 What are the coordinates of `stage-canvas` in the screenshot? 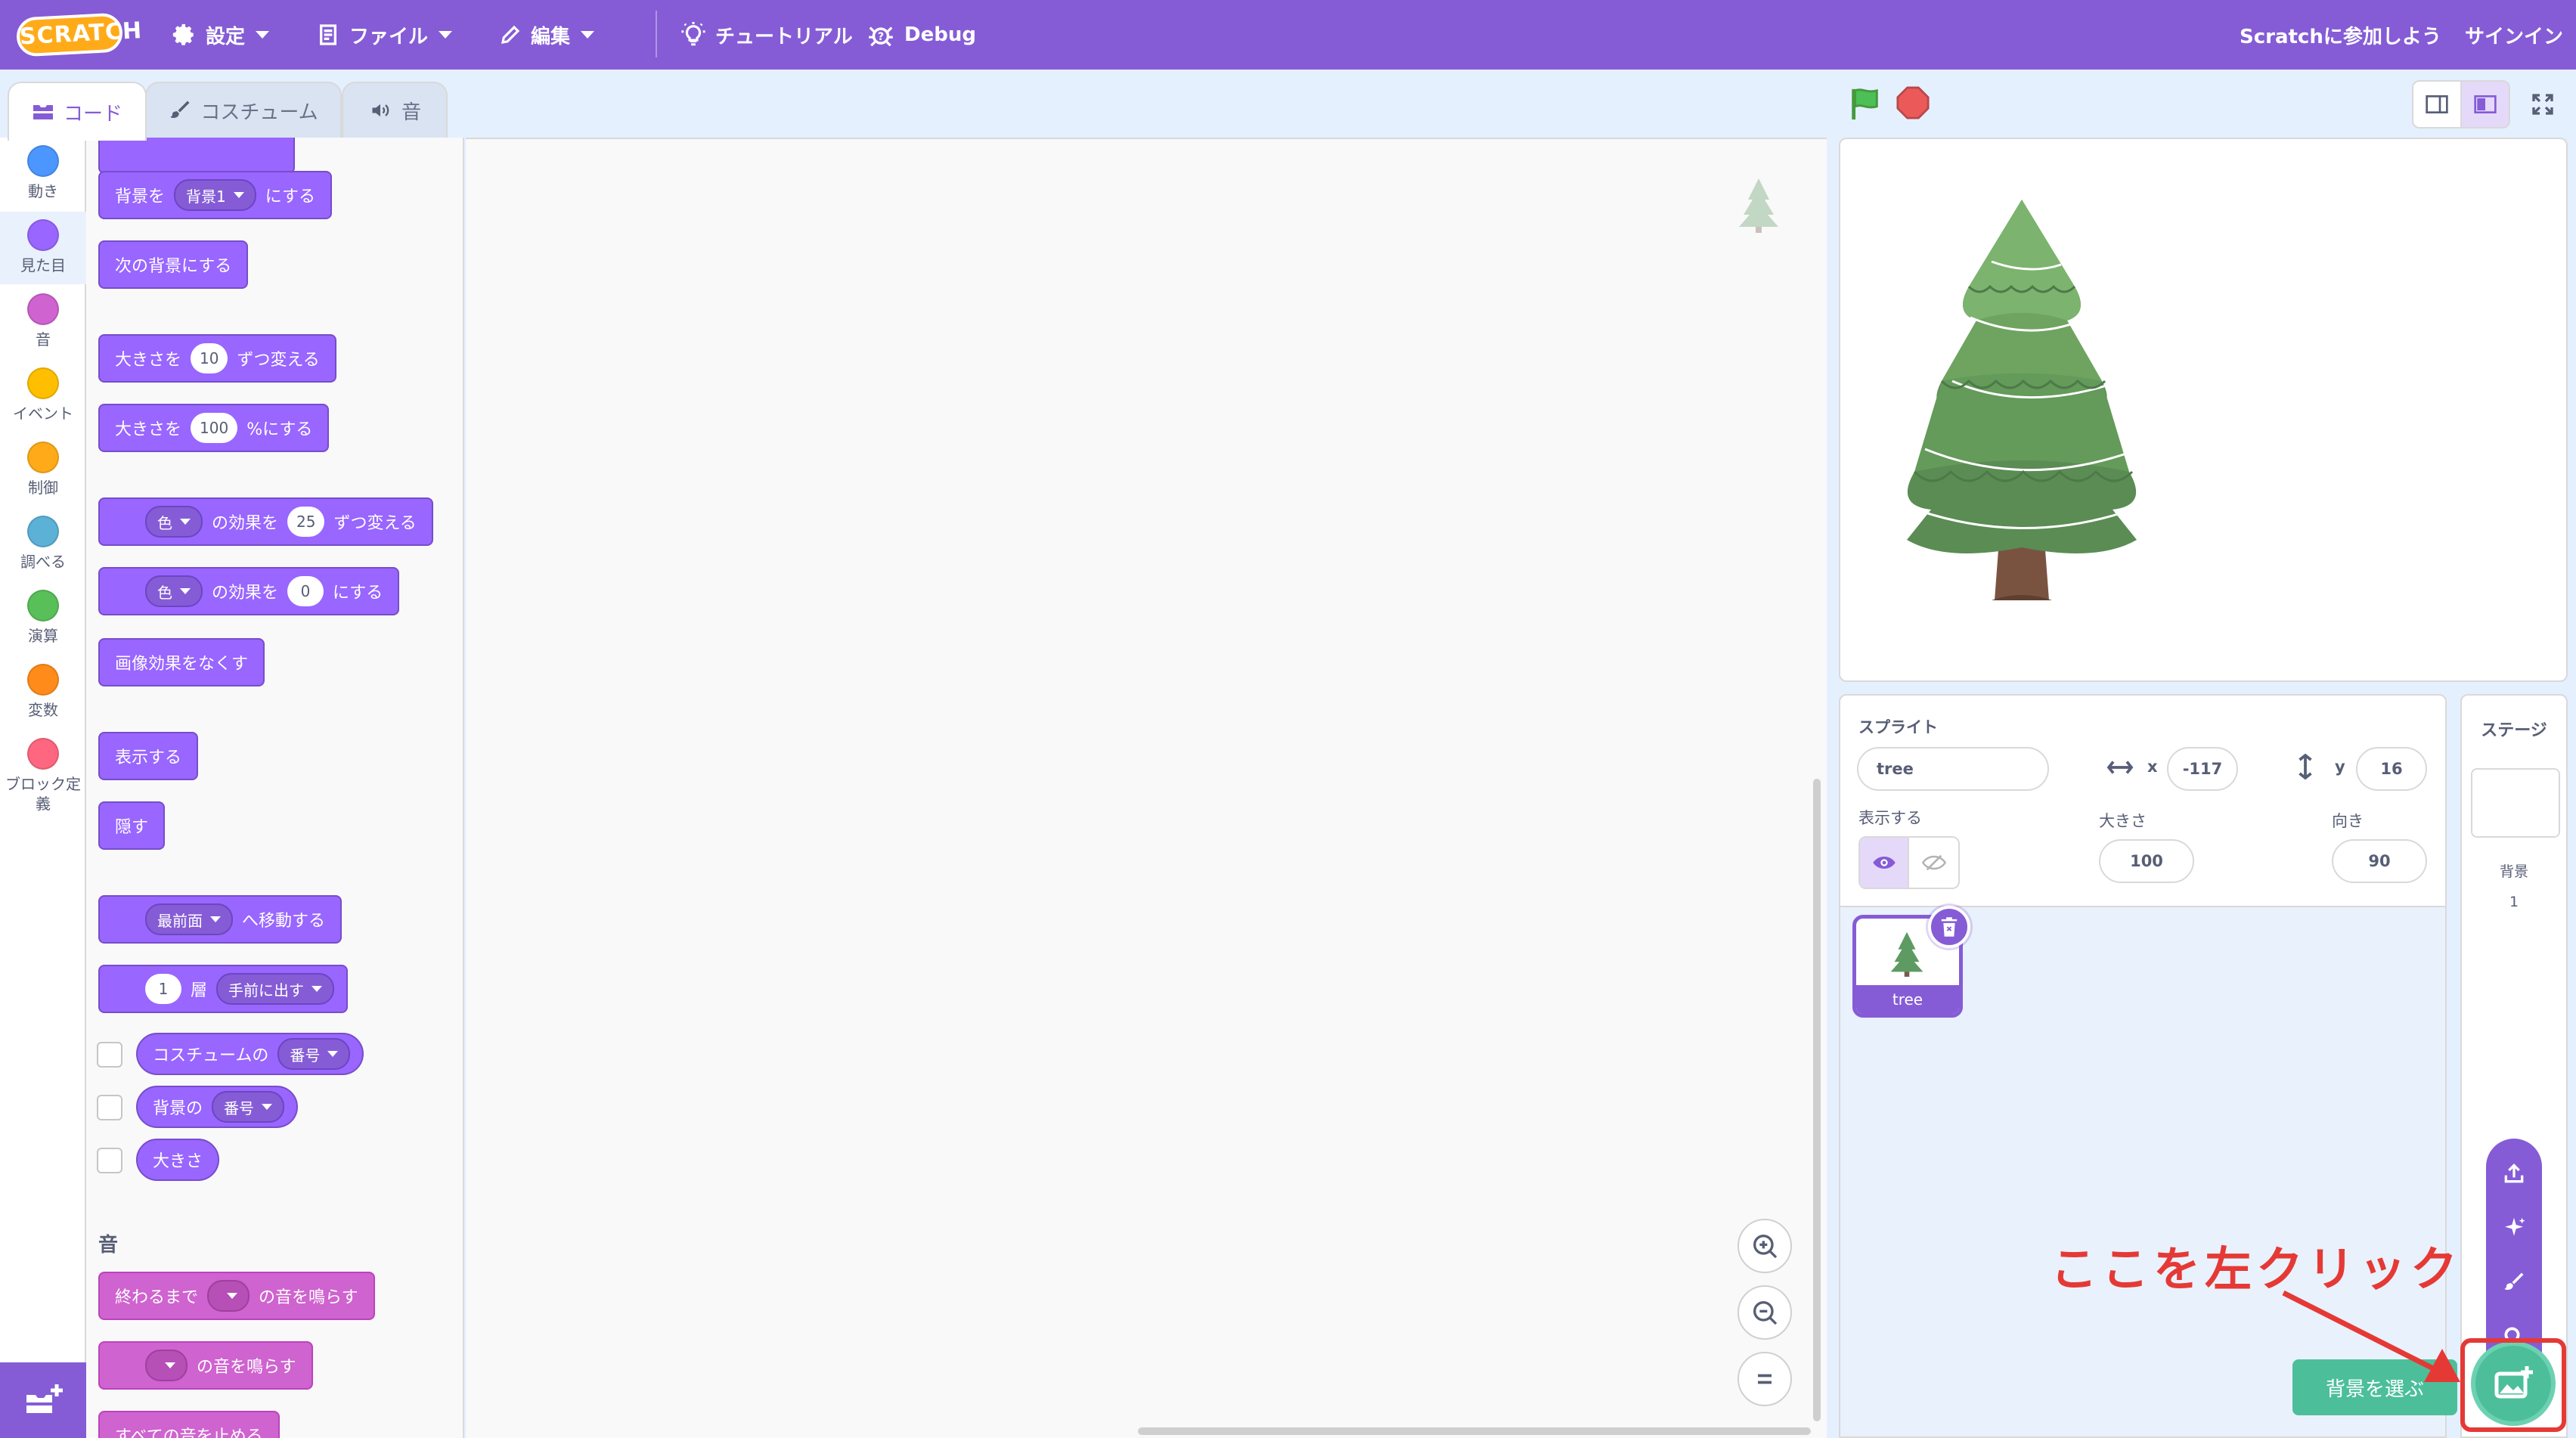 It's located at (2203, 410).